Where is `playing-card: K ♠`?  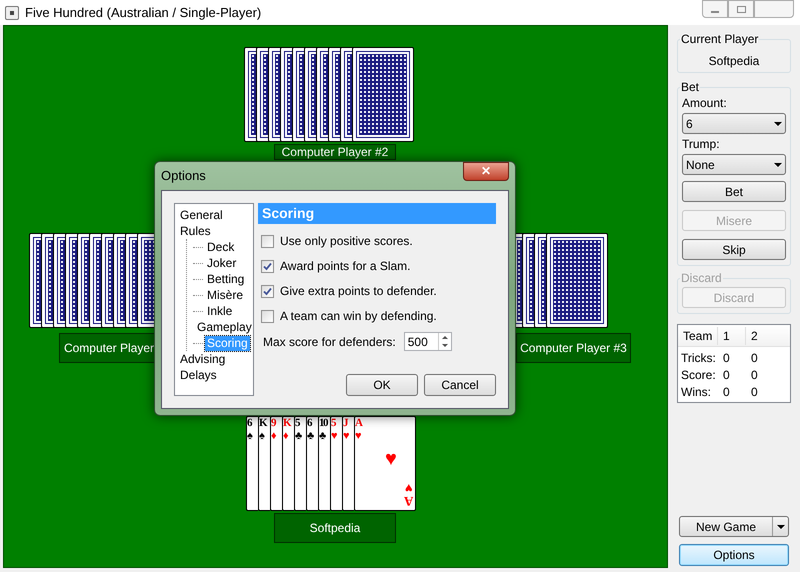
playing-card: K ♠ is located at coordinates (264, 463).